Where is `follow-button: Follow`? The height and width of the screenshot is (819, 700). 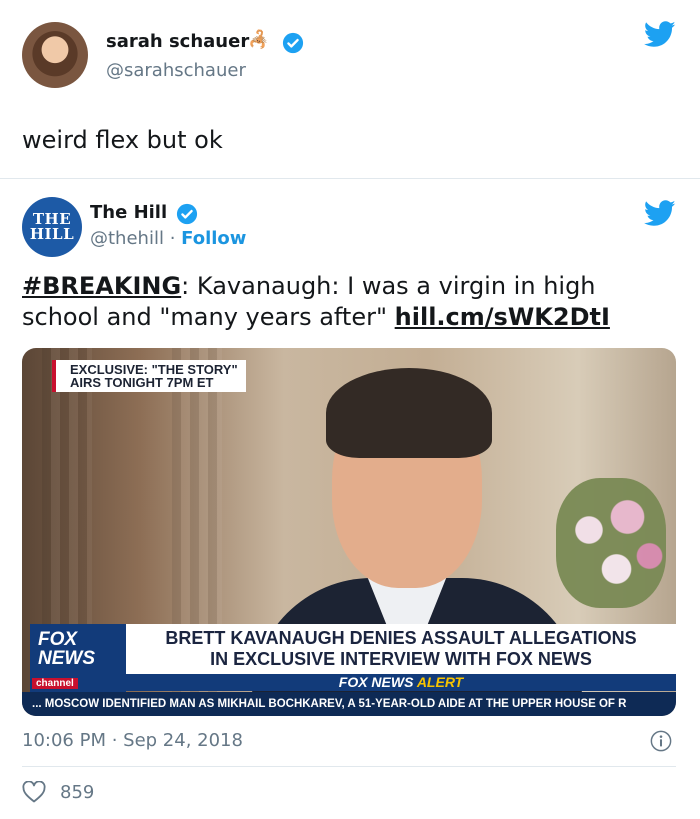
follow-button: Follow is located at coordinates (213, 238).